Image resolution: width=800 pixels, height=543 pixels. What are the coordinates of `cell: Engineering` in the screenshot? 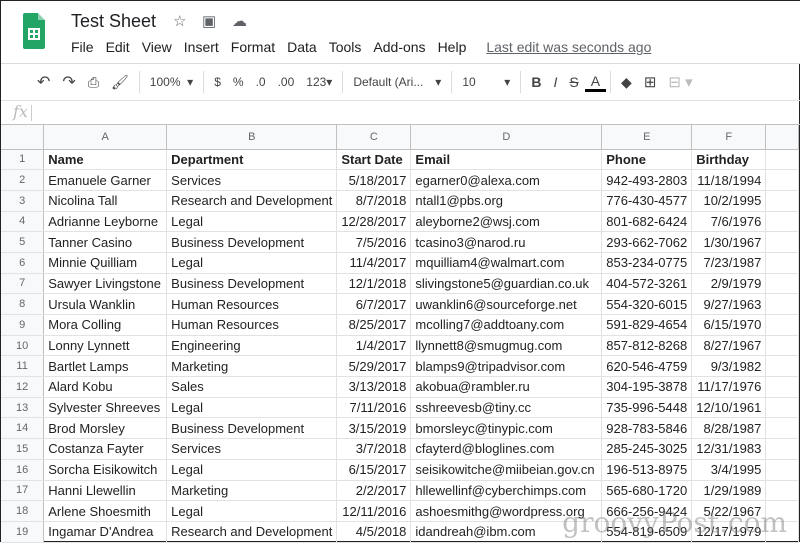 It's located at (252, 346).